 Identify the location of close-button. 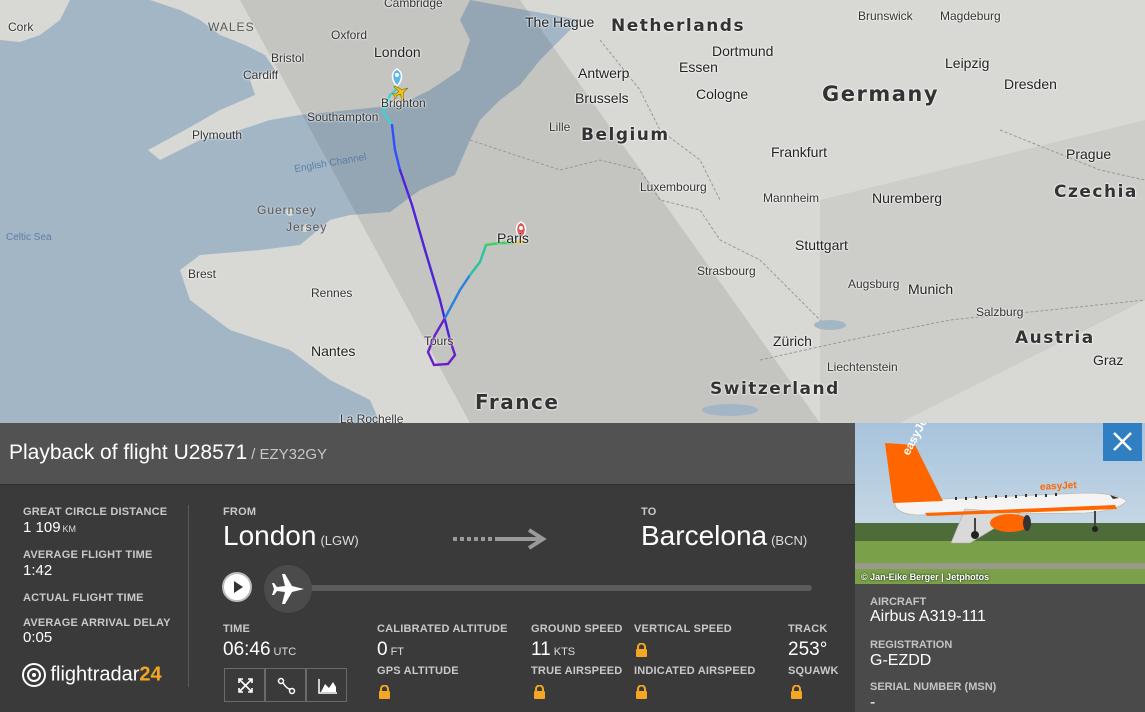
(1122, 442).